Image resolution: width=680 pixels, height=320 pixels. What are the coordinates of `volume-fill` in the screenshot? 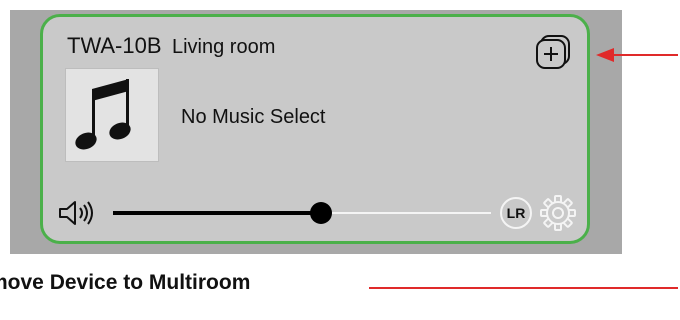 It's located at (217, 213).